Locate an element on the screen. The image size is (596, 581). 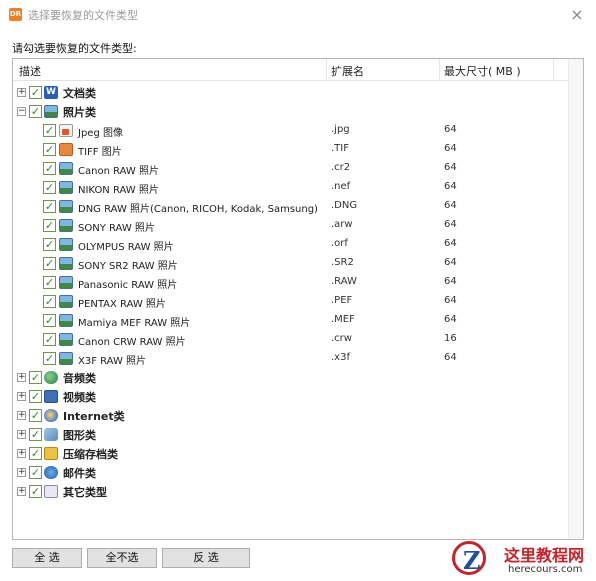
tree-item: ✓ SONY RAW 照片 .arw 64 is located at coordinates (291, 225).